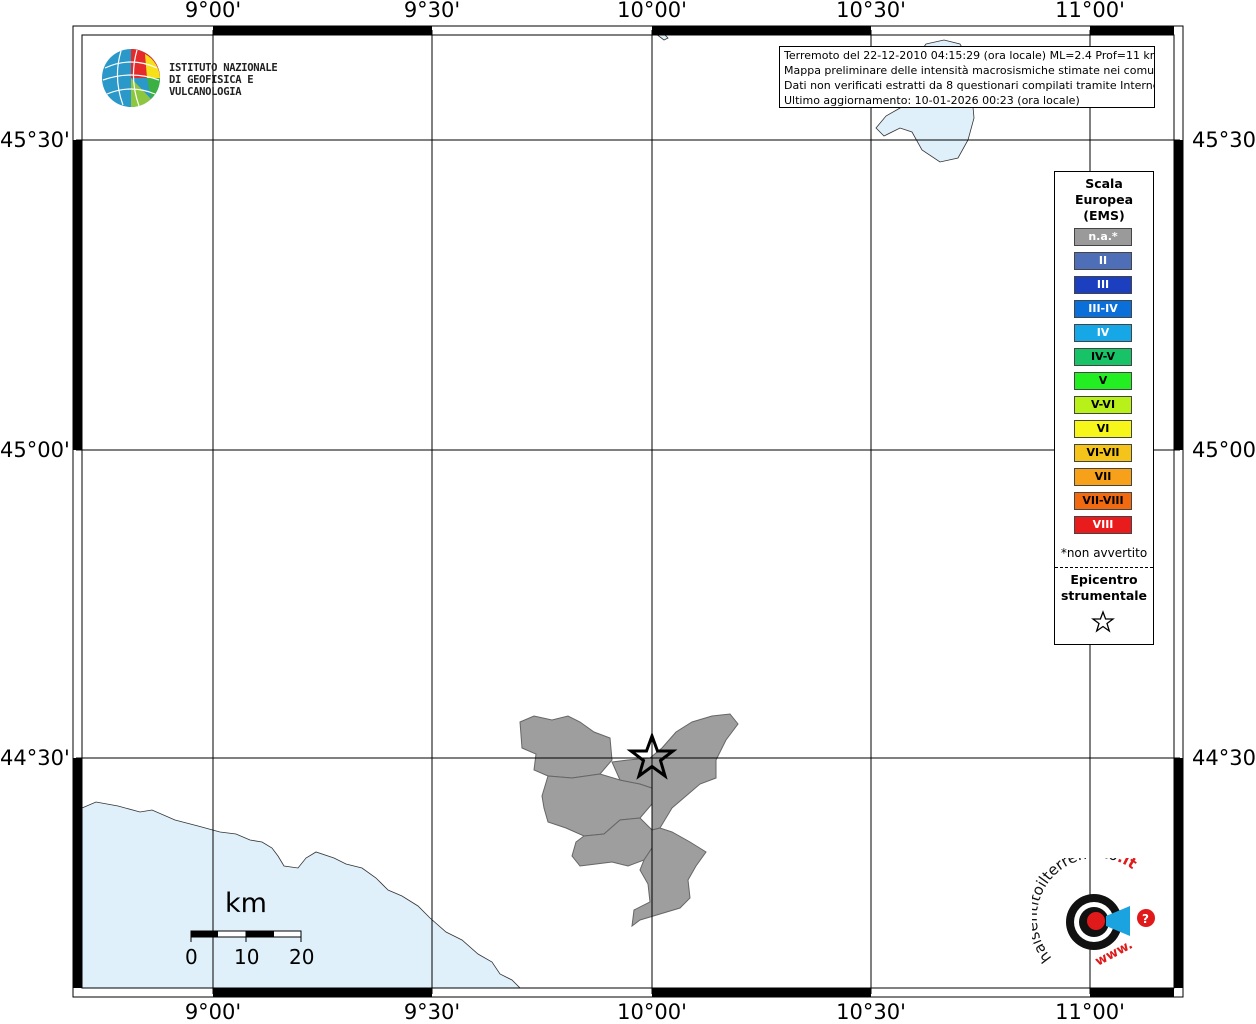 This screenshot has width=1256, height=1024. What do you see at coordinates (652, 1012) in the screenshot?
I see `lon-tick-bottom: 10°00'` at bounding box center [652, 1012].